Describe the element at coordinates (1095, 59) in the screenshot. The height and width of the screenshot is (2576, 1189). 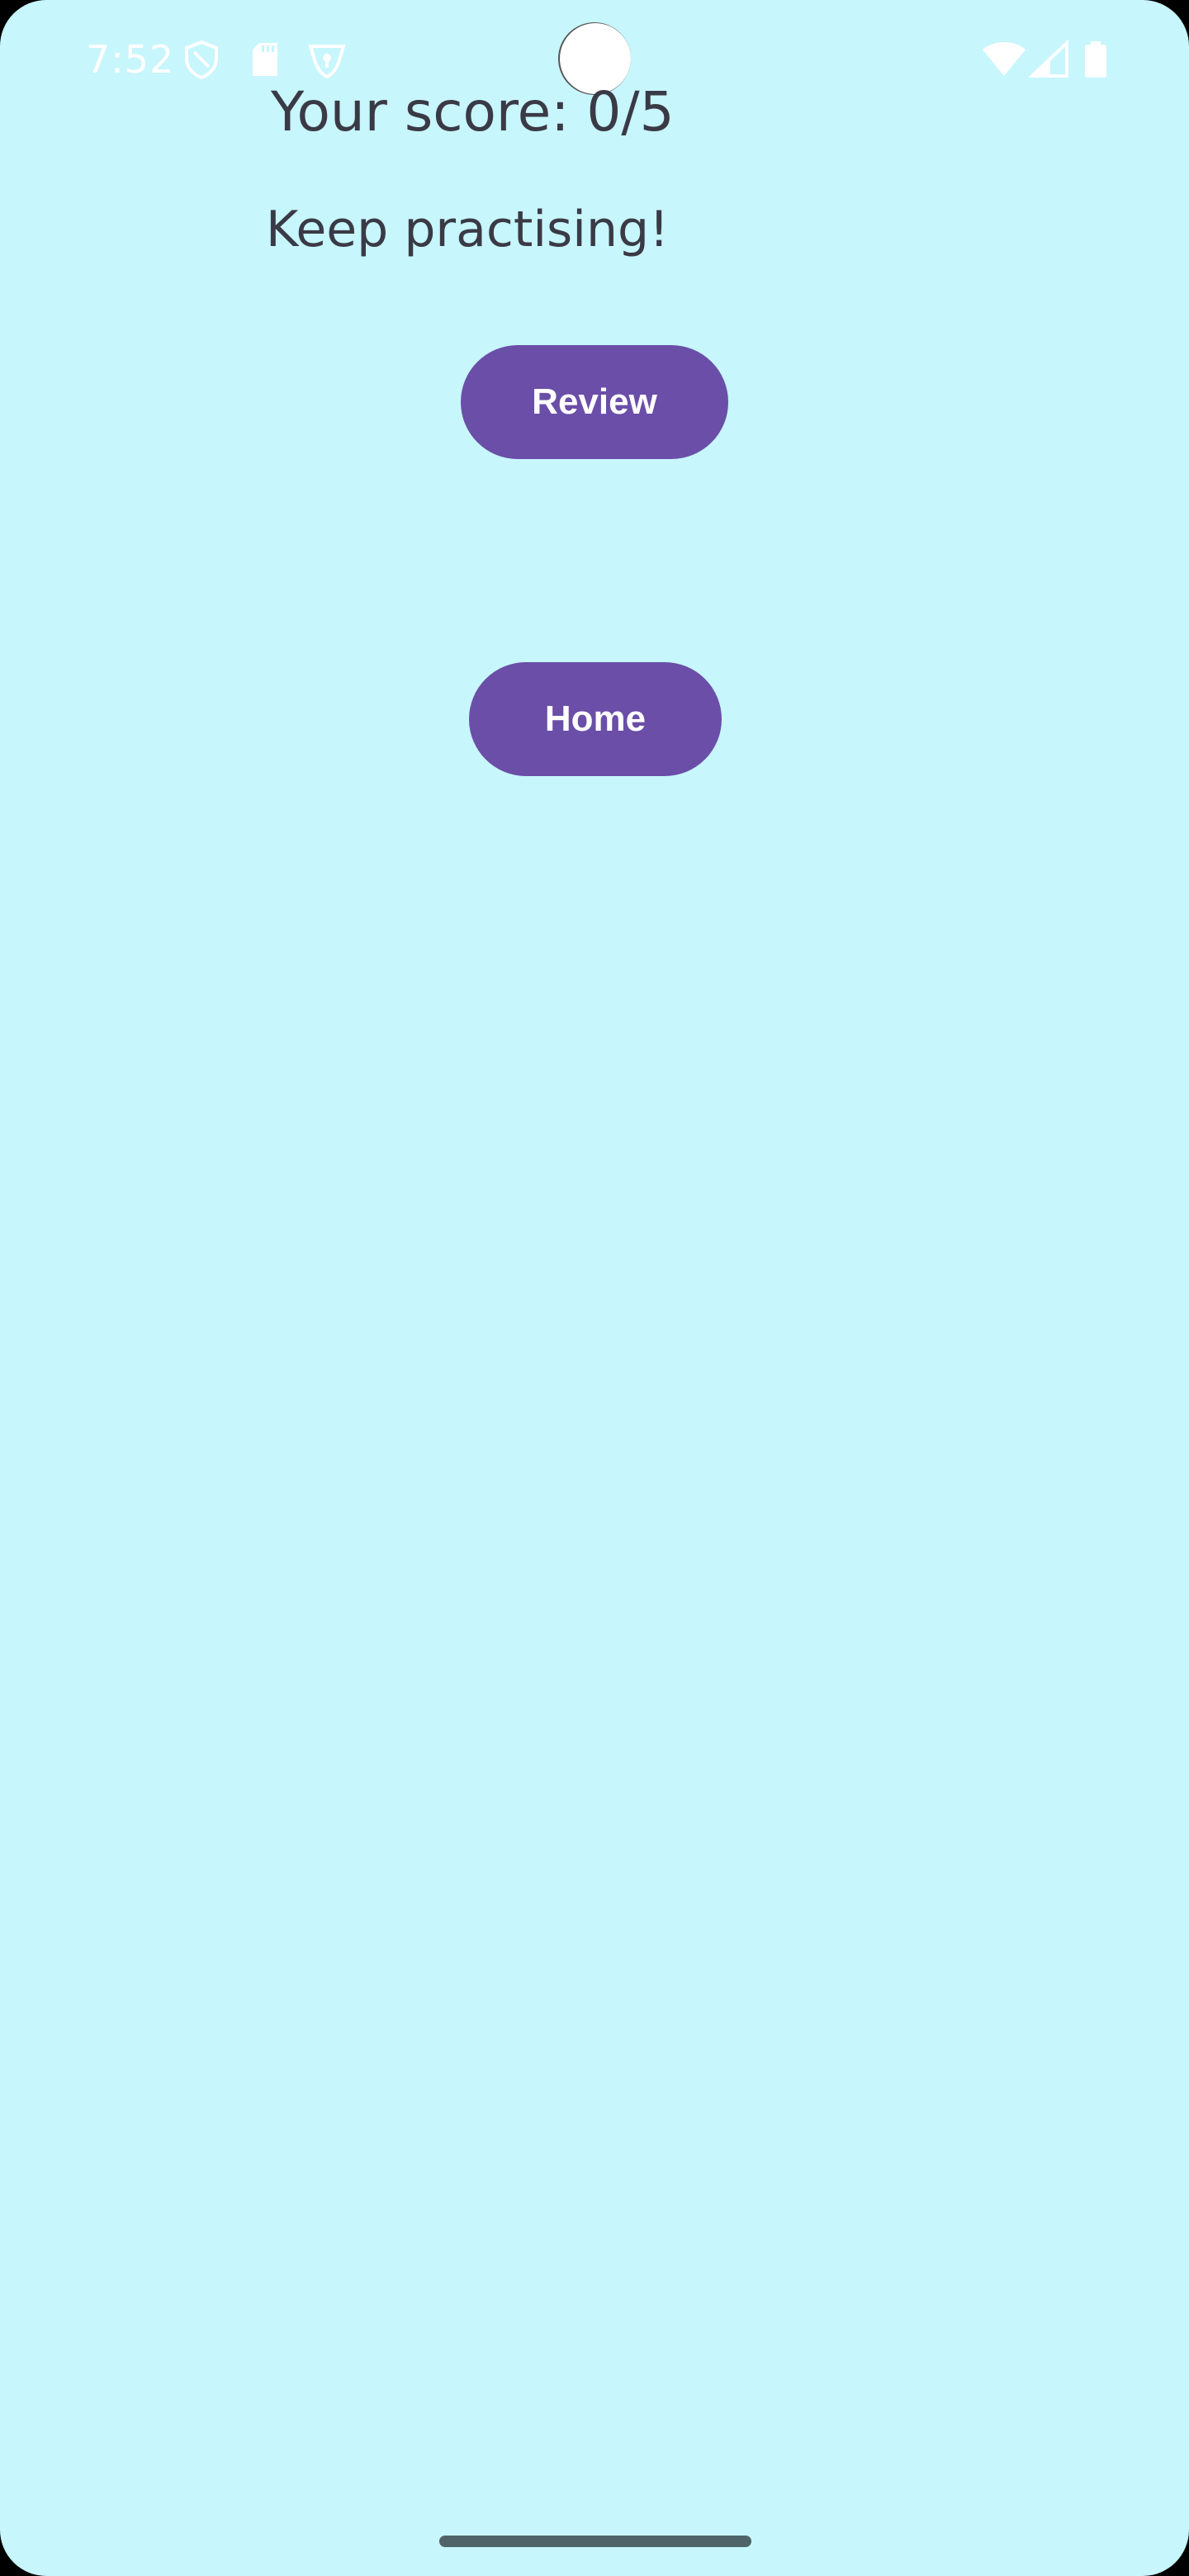
I see `battery-icon` at that location.